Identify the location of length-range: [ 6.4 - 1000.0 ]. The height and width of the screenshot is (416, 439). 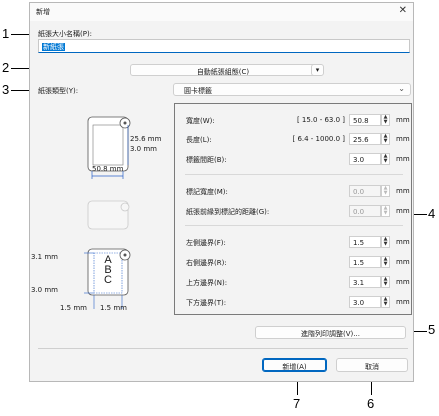
(318, 139).